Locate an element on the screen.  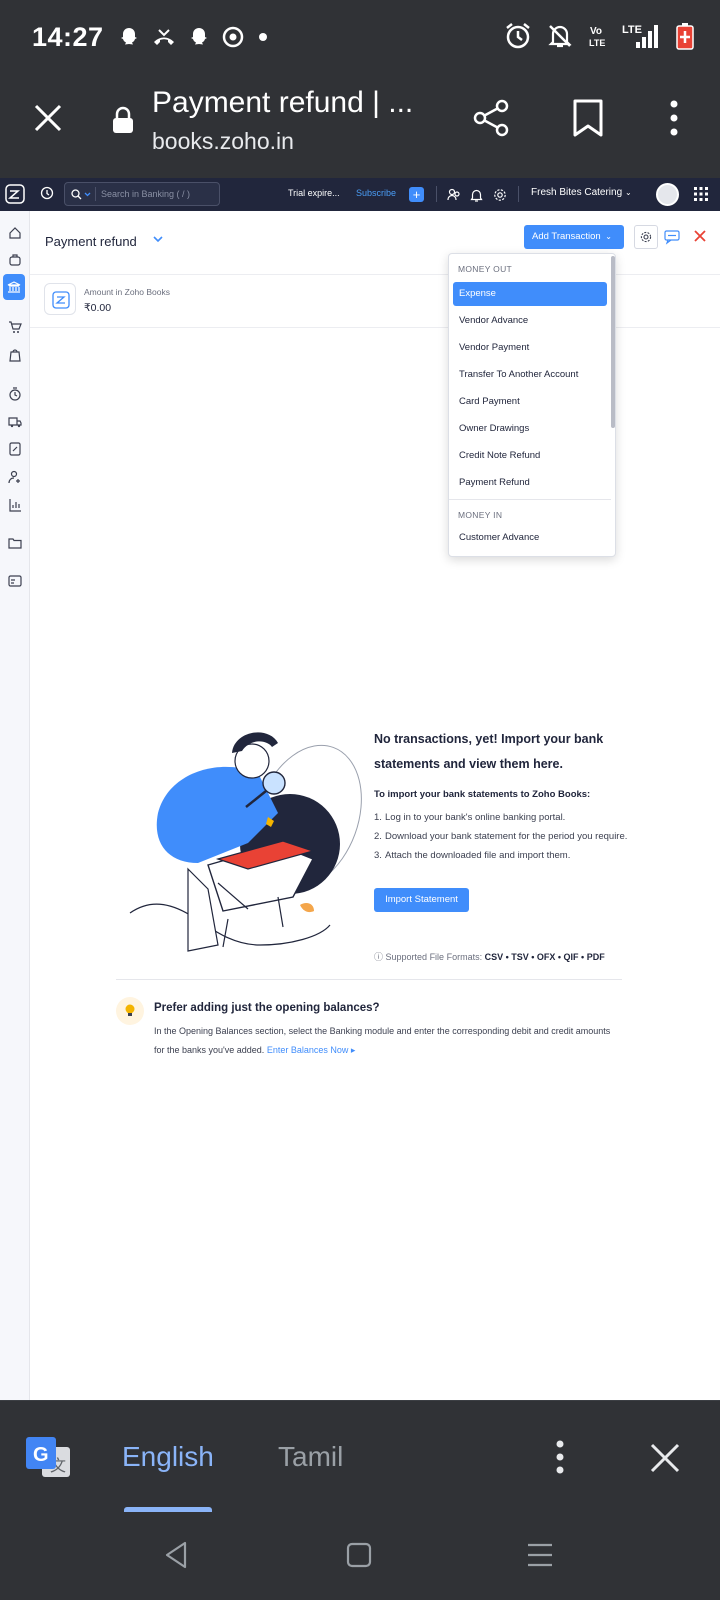
chat-icon is located at coordinates (672, 237).